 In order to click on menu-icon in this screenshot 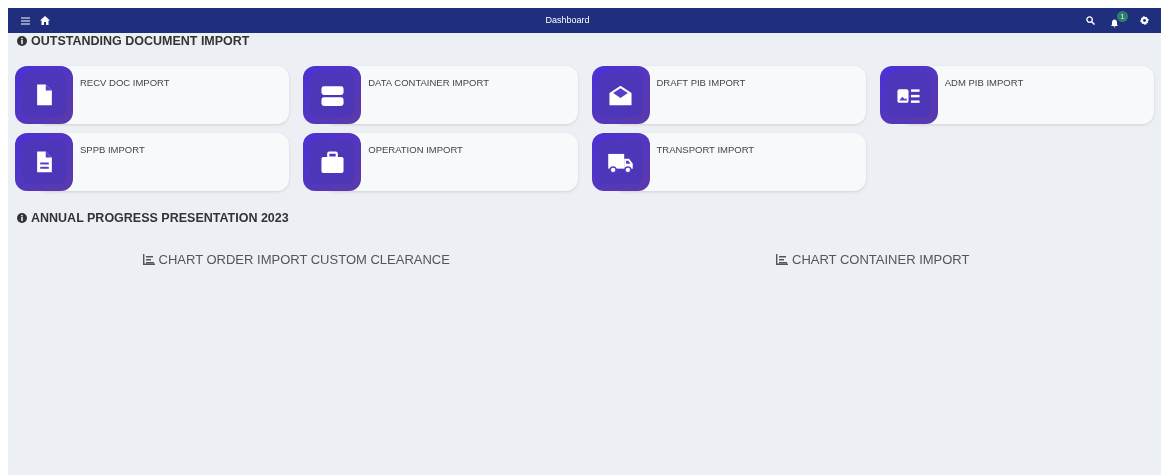, I will do `click(25, 20)`.